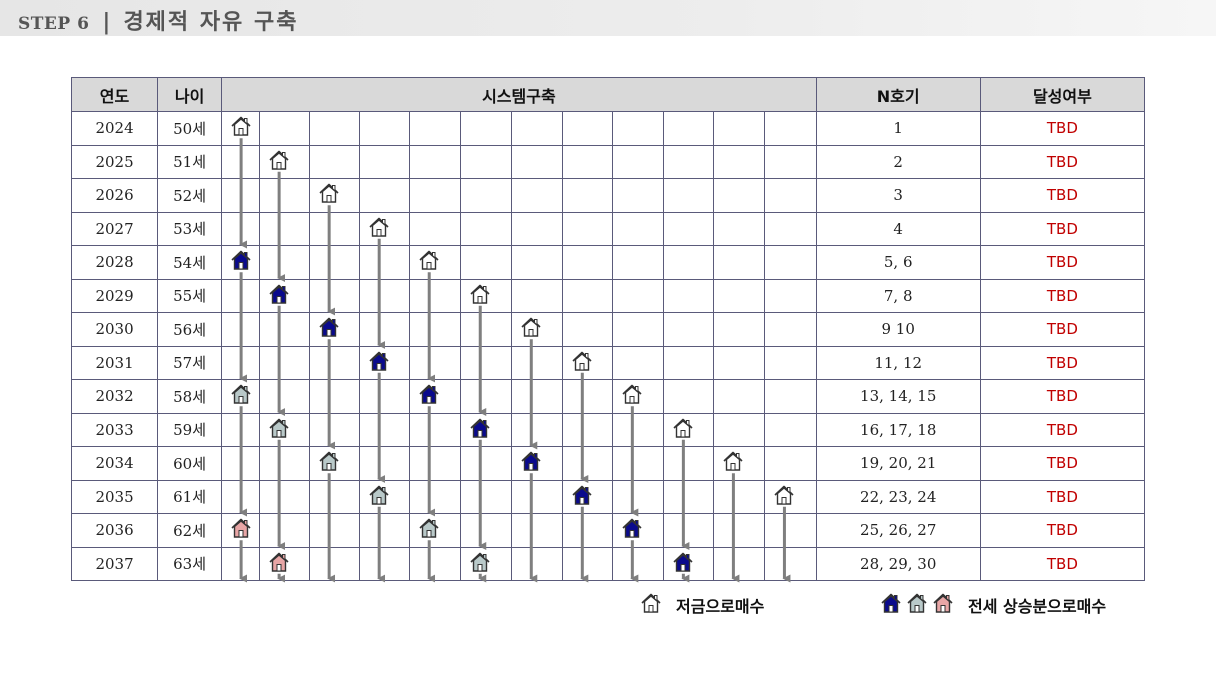 The image size is (1216, 684). Describe the element at coordinates (114, 128) in the screenshot. I see `year-cell: 2024` at that location.